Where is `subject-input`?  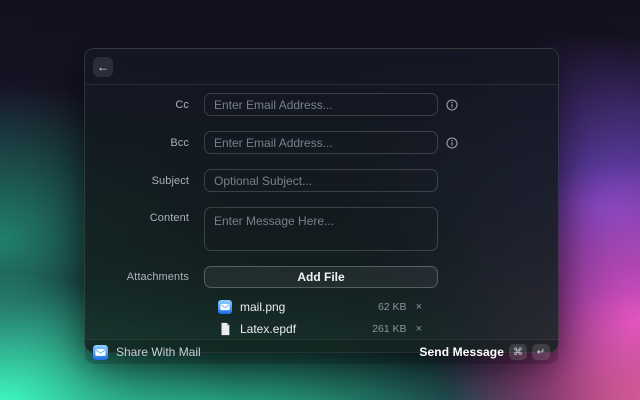 subject-input is located at coordinates (321, 180).